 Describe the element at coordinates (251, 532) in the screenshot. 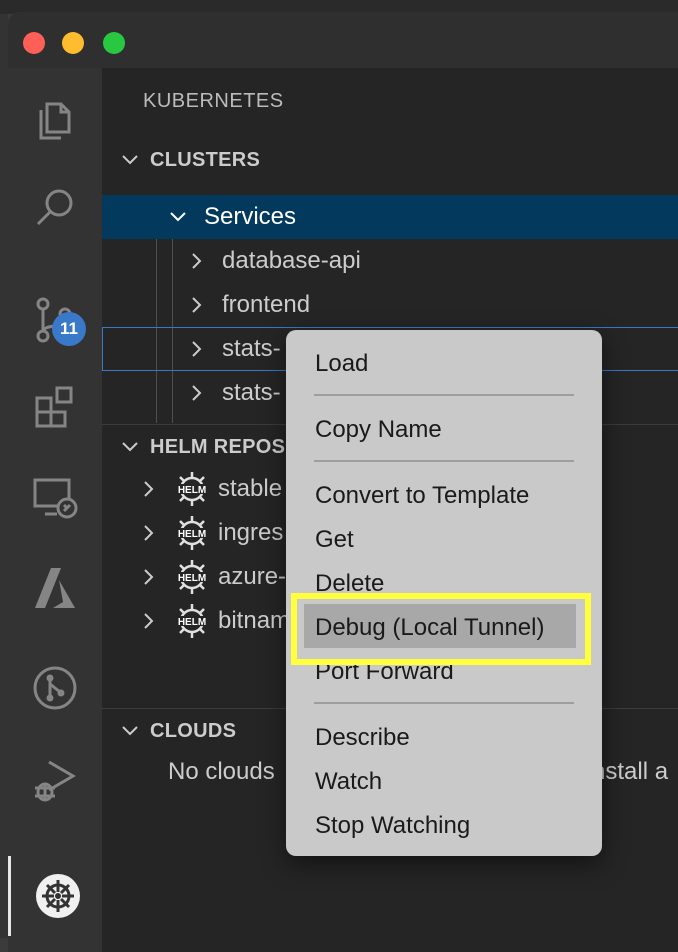

I see `helm-repo-label: ingres` at that location.